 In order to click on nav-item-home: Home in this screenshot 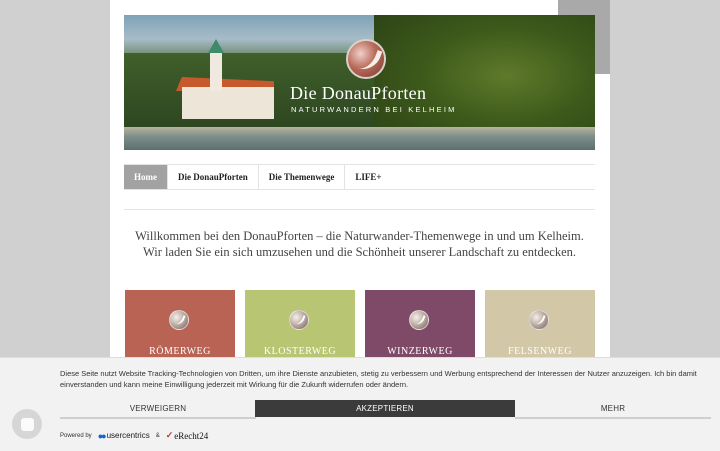, I will do `click(146, 177)`.